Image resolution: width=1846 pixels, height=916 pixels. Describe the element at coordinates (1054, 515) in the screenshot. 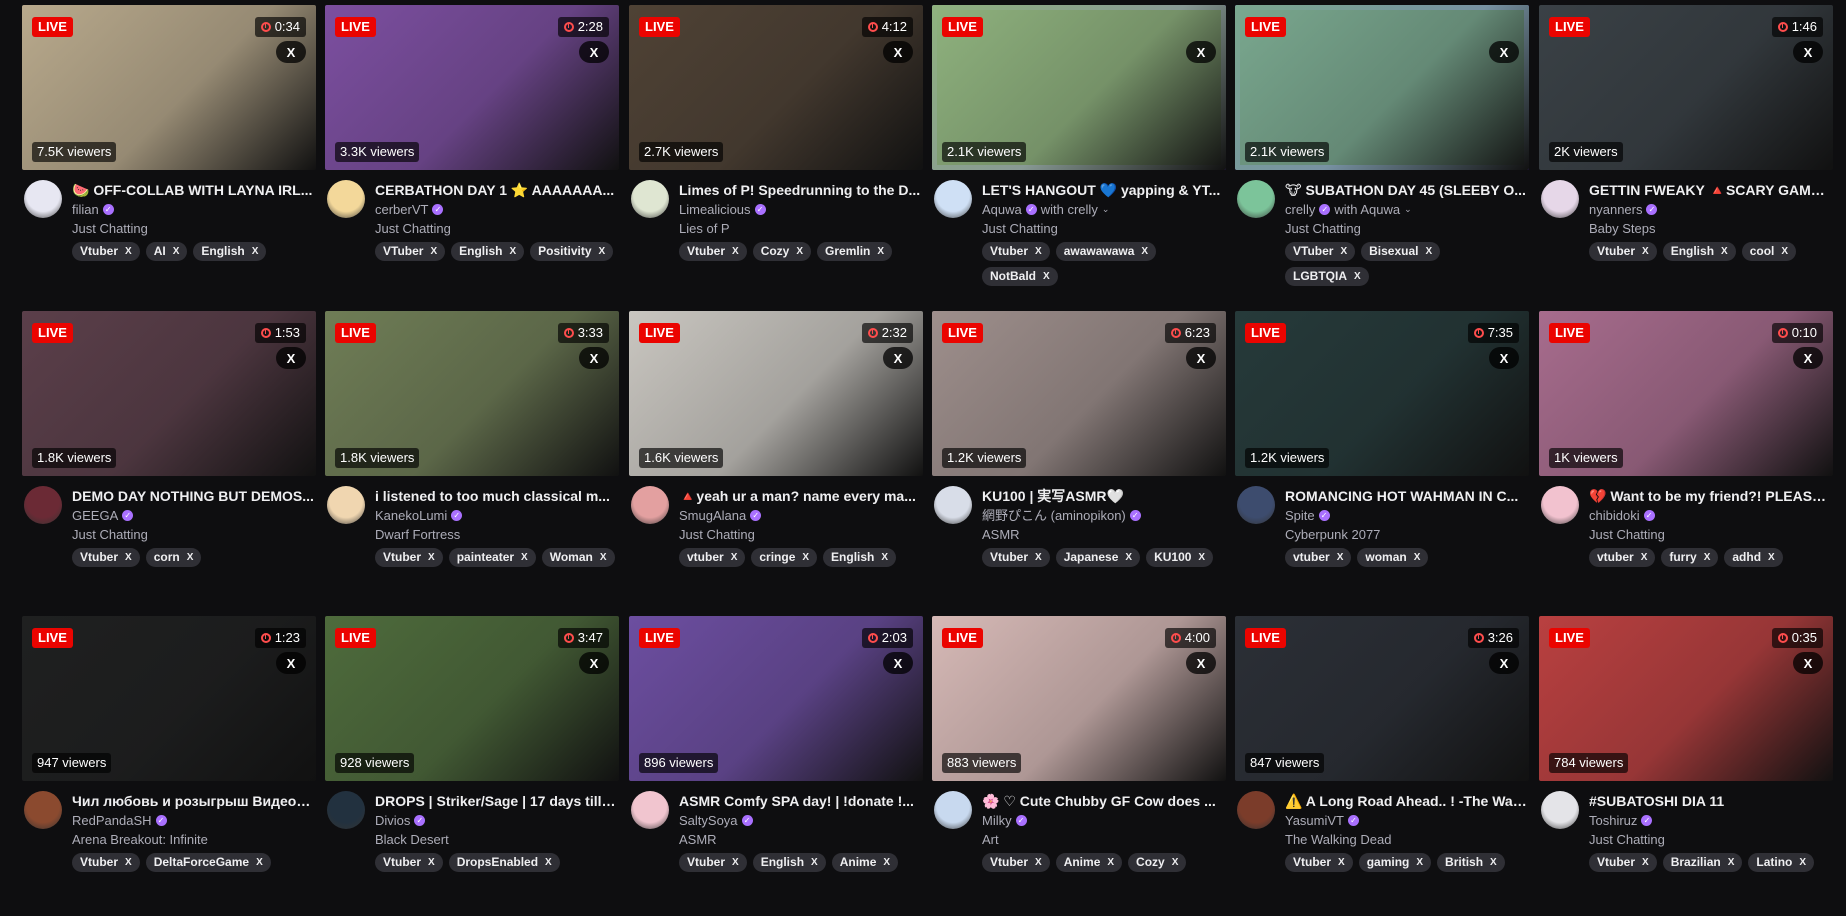

I see `channel-name: 網野ぴこん (aminopikon)` at that location.